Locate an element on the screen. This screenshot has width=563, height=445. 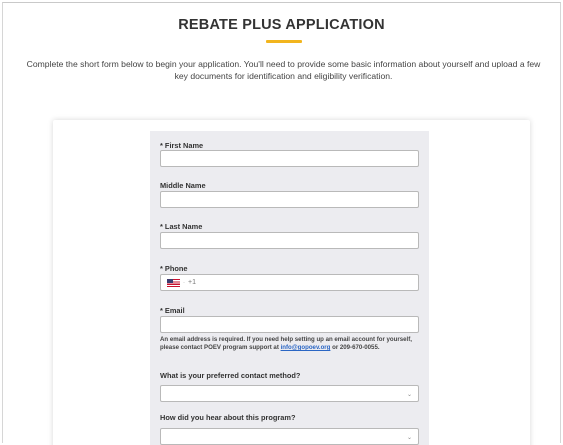
email-field: * Email is located at coordinates (289, 319).